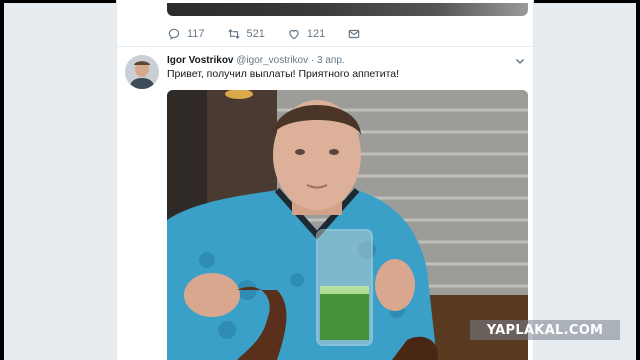  What do you see at coordinates (186, 34) in the screenshot?
I see `reply-action: 117` at bounding box center [186, 34].